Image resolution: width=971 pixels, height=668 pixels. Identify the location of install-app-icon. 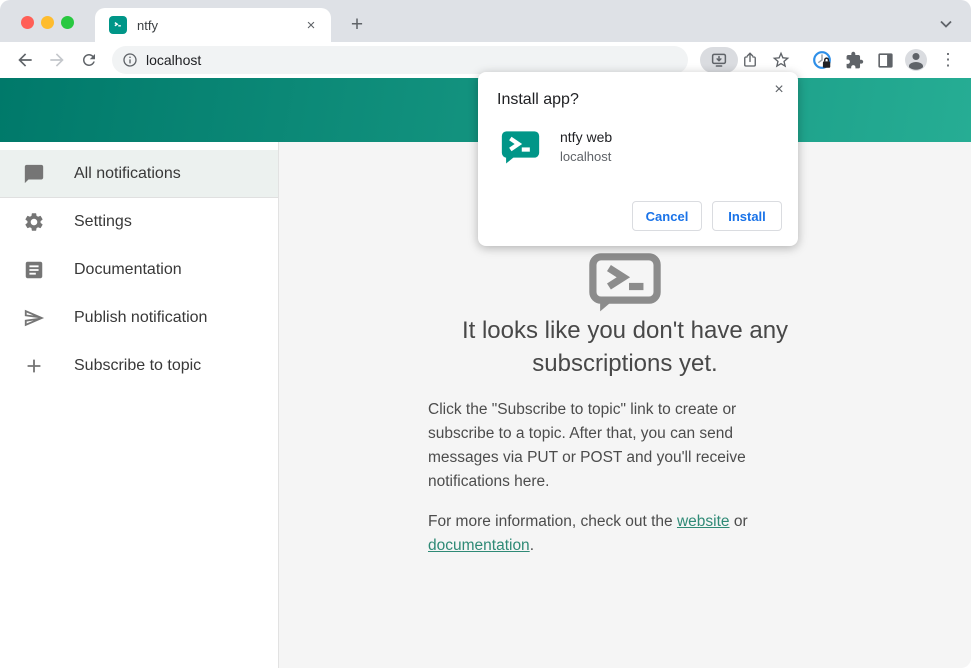
(719, 60).